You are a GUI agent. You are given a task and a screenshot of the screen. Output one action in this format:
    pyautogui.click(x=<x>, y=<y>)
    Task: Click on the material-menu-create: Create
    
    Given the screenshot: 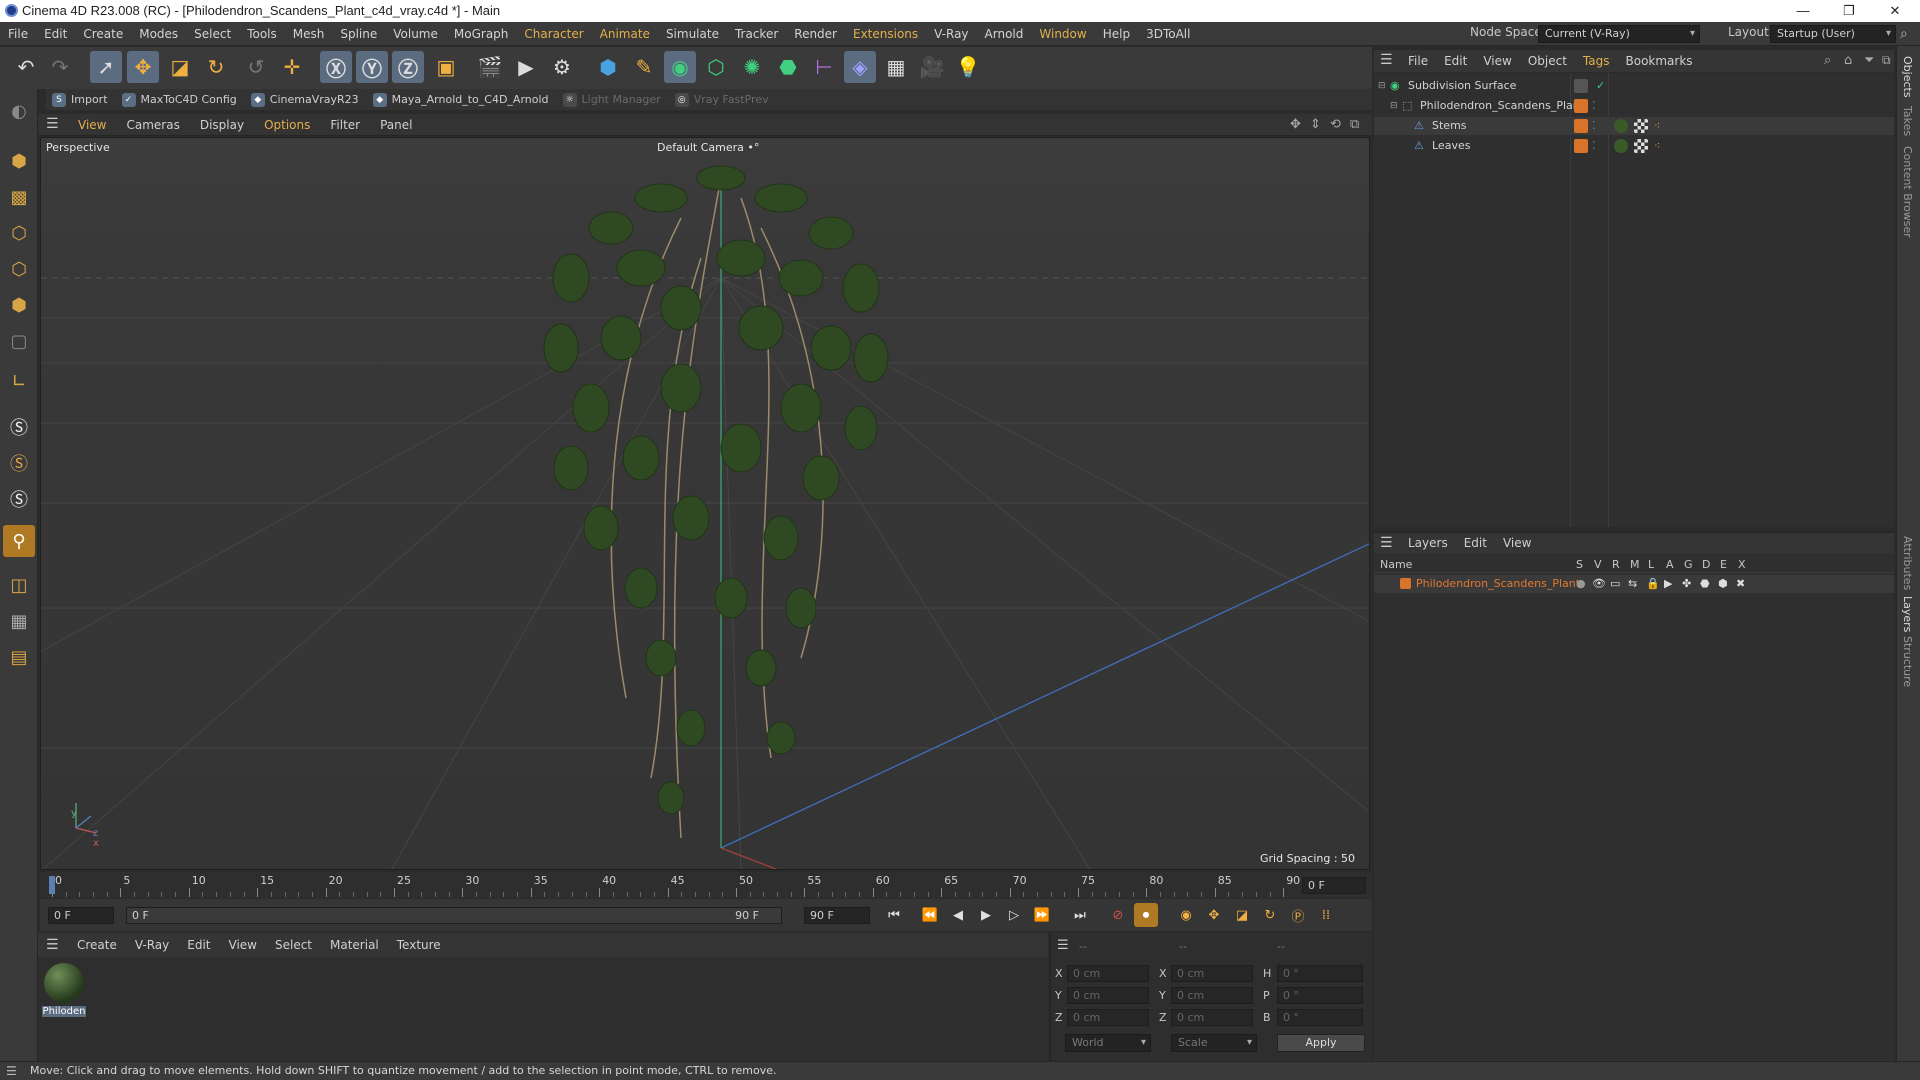 What is the action you would take?
    pyautogui.click(x=97, y=945)
    